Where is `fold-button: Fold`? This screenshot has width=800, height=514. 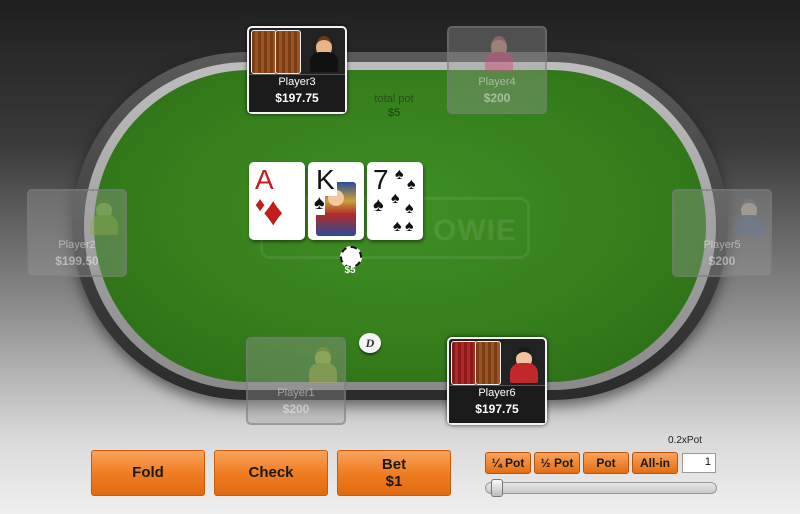 fold-button: Fold is located at coordinates (148, 473).